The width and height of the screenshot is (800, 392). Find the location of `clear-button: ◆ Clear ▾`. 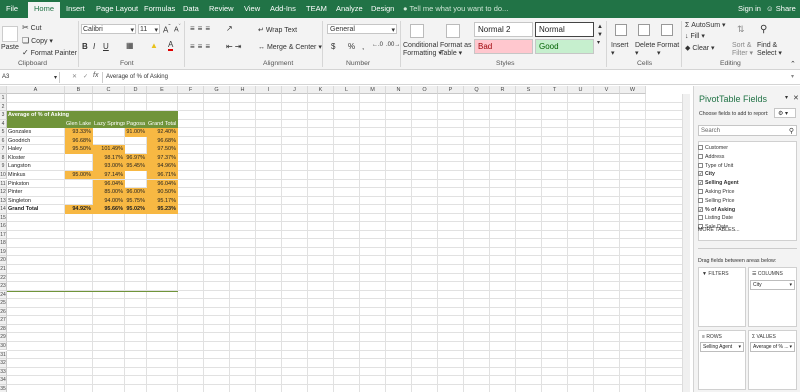

clear-button: ◆ Clear ▾ is located at coordinates (700, 48).